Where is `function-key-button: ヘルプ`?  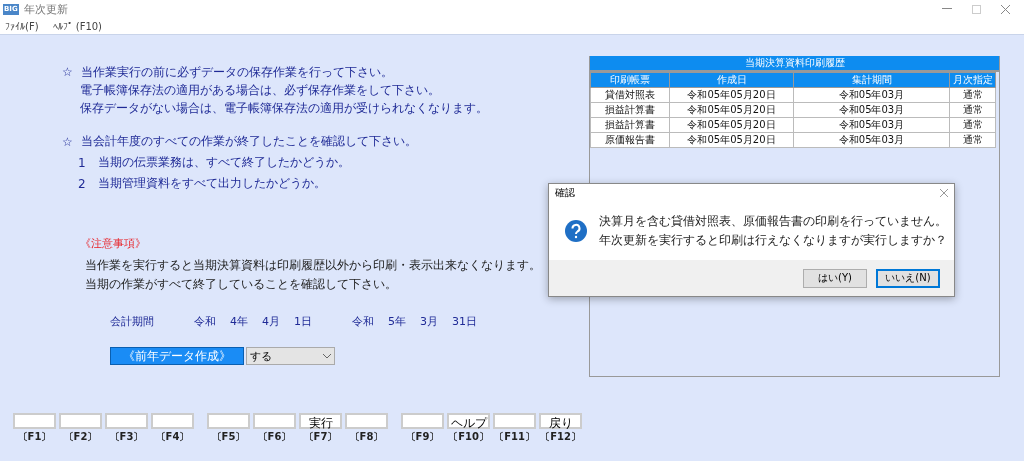
function-key-button: ヘルプ is located at coordinates (468, 421).